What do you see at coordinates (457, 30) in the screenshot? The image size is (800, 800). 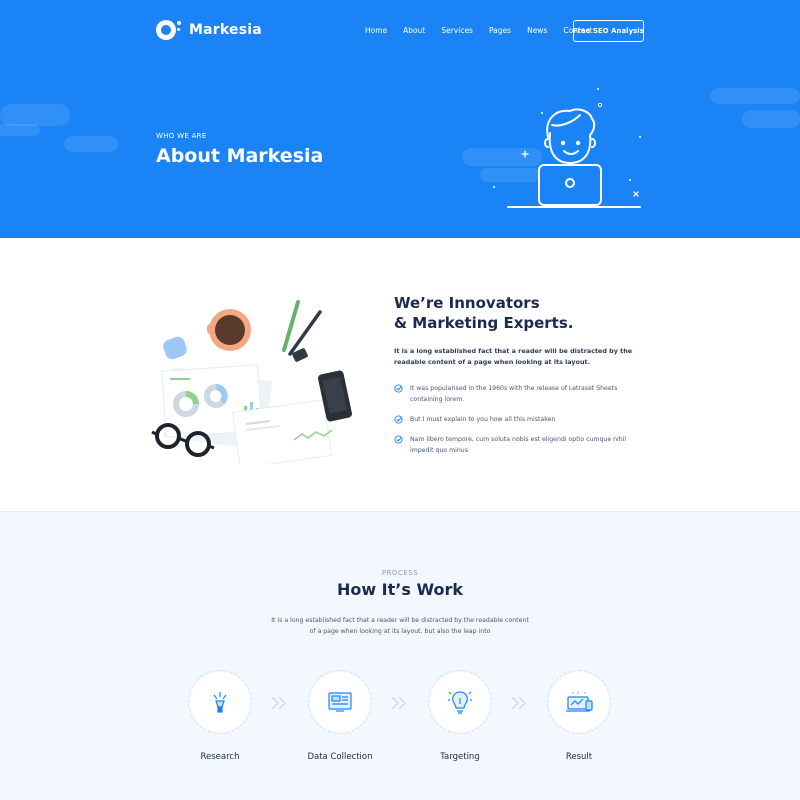 I see `nav-link-services: Services` at bounding box center [457, 30].